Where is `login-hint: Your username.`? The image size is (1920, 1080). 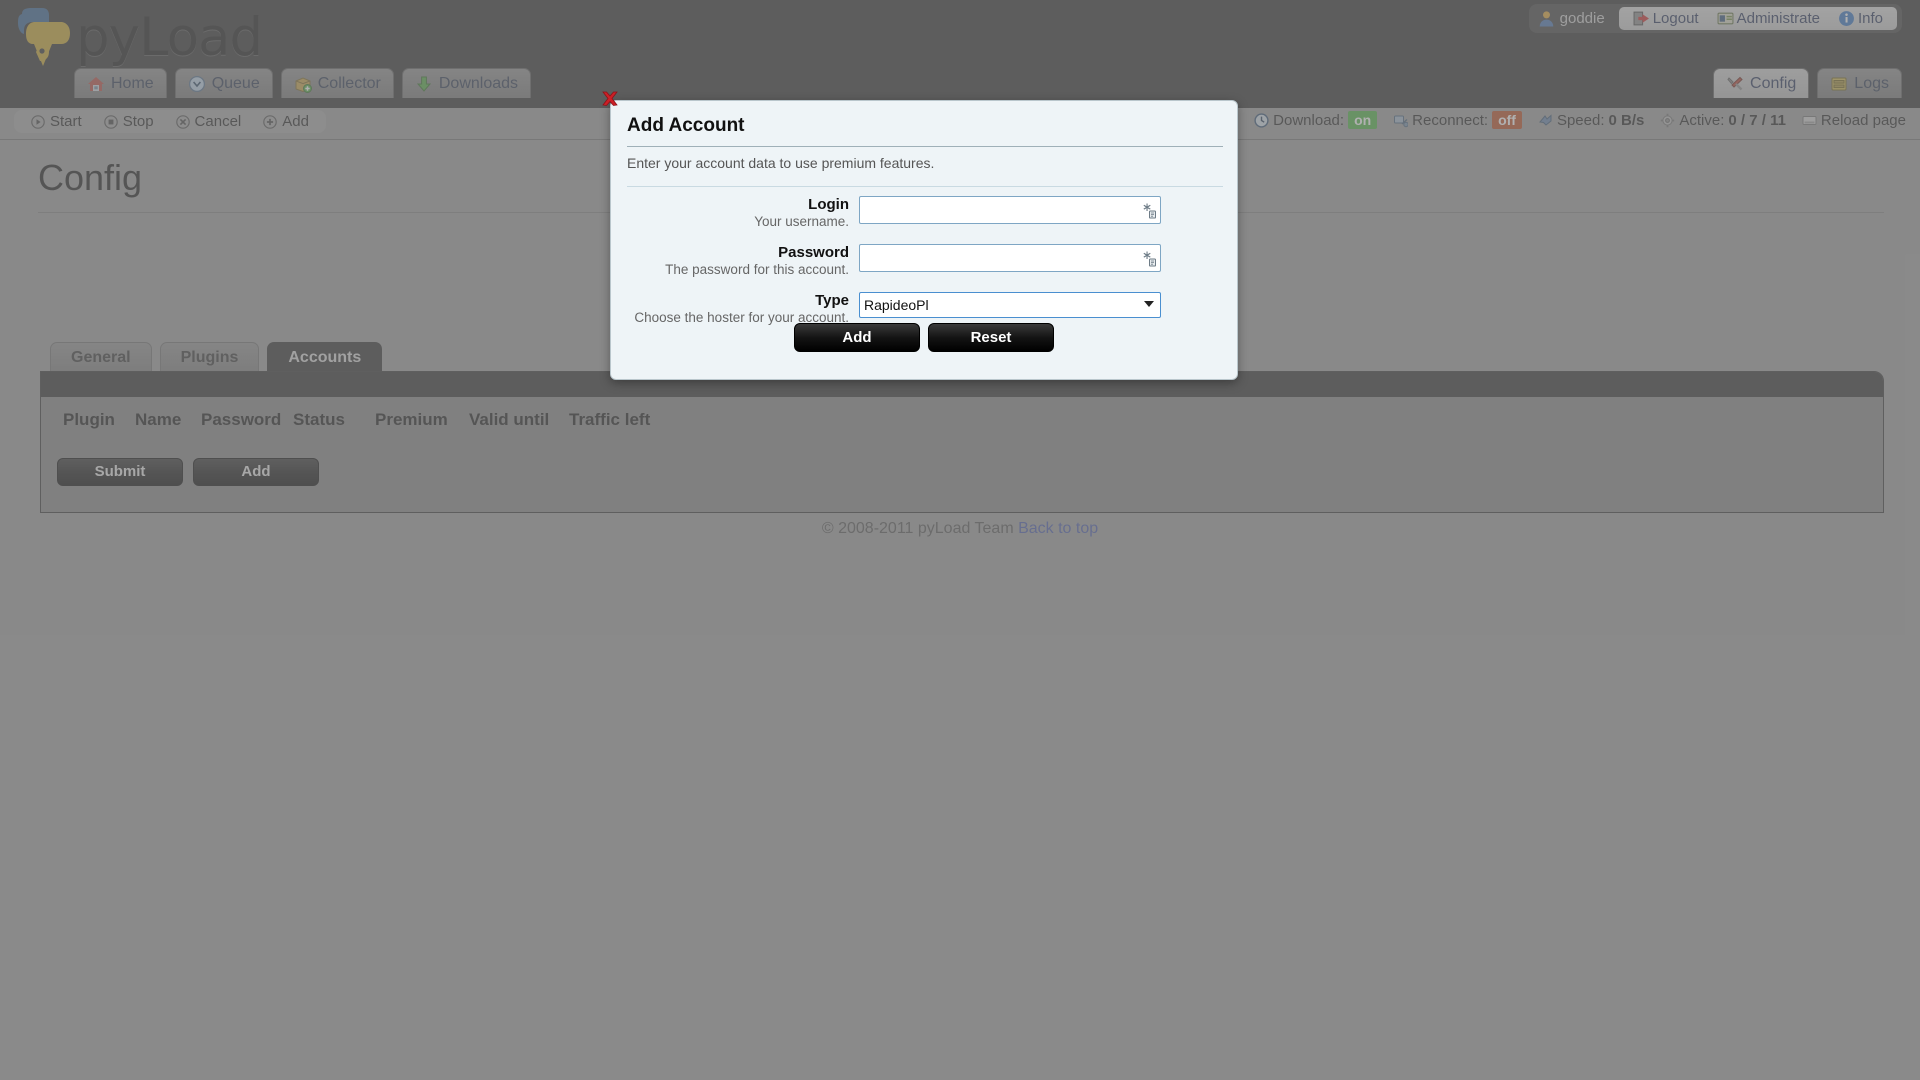
login-hint: Your username. is located at coordinates (801, 221).